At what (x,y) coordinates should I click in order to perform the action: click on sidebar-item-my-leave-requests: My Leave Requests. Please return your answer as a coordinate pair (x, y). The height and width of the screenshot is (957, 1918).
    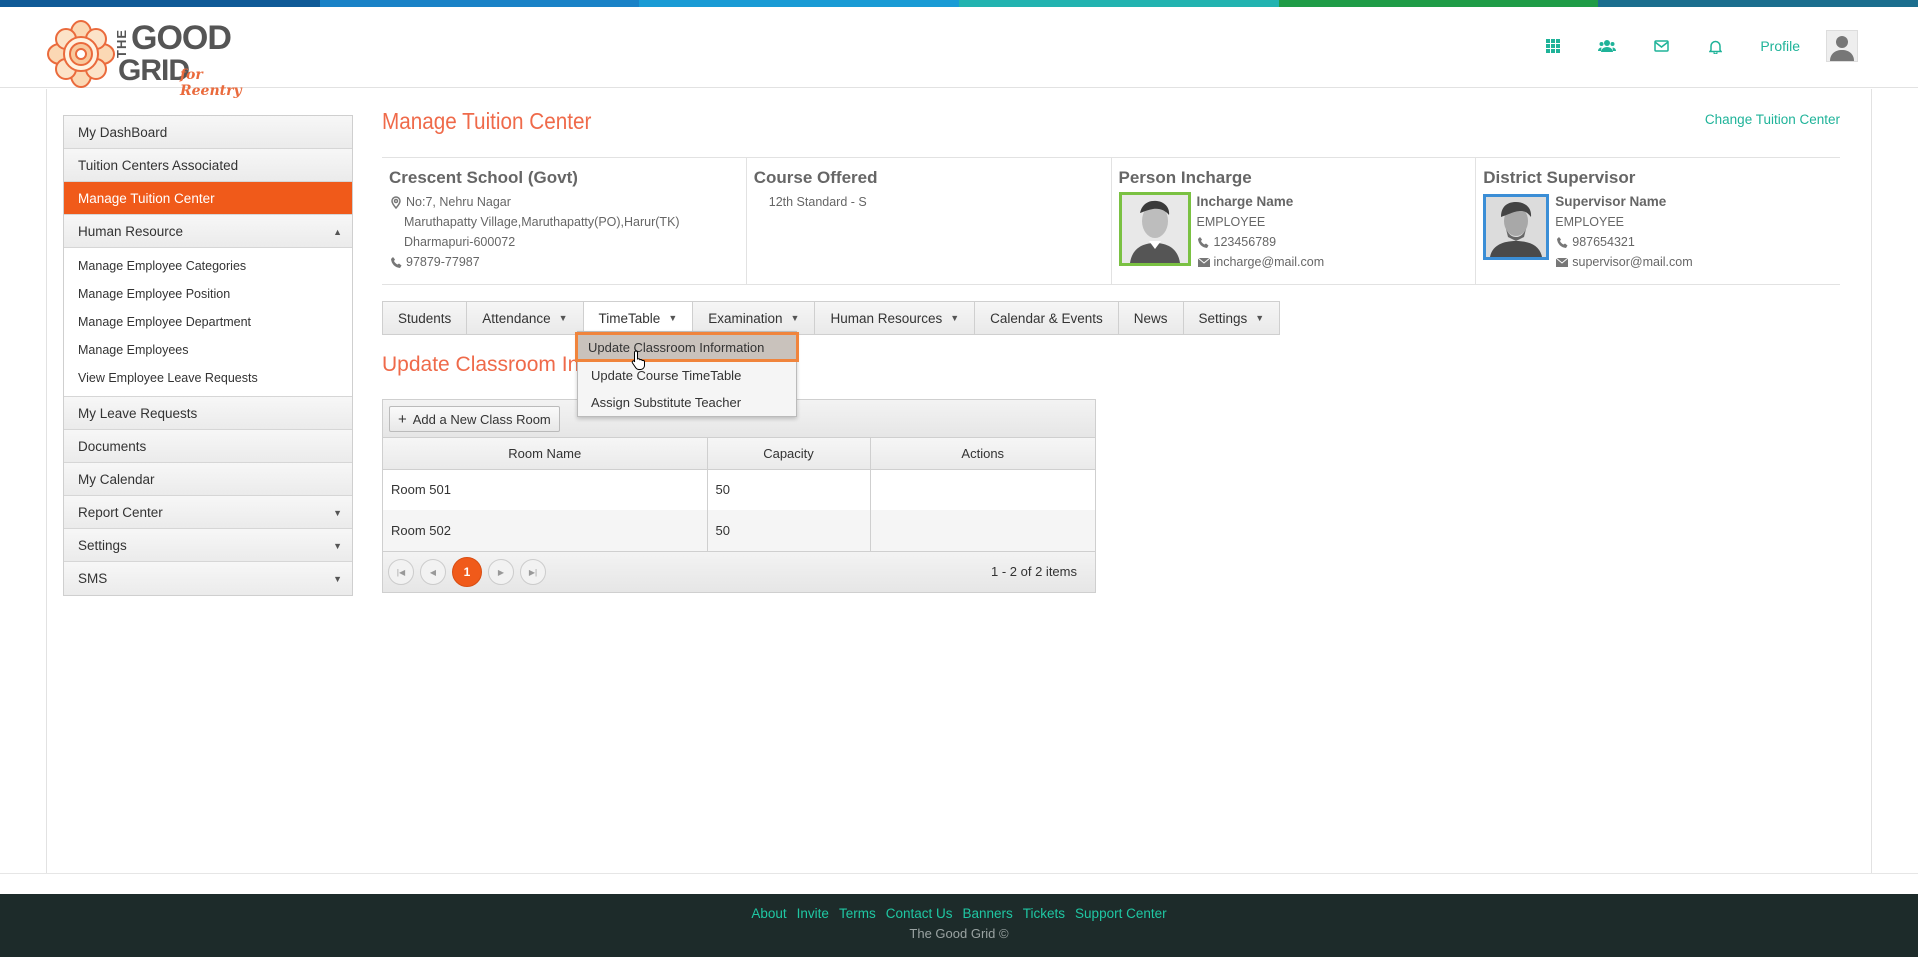
    Looking at the image, I should click on (208, 413).